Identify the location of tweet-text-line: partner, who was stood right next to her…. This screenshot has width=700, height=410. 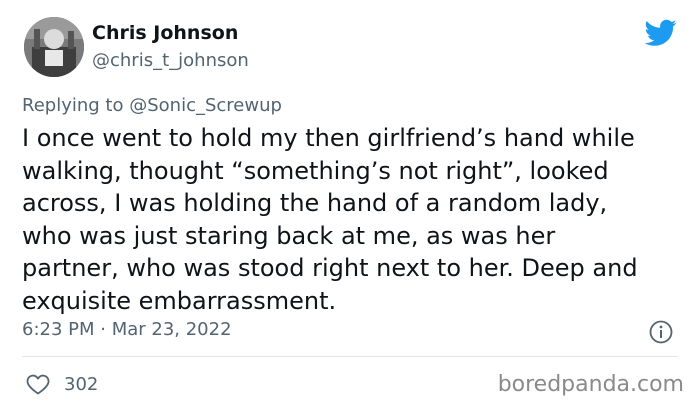
(330, 268).